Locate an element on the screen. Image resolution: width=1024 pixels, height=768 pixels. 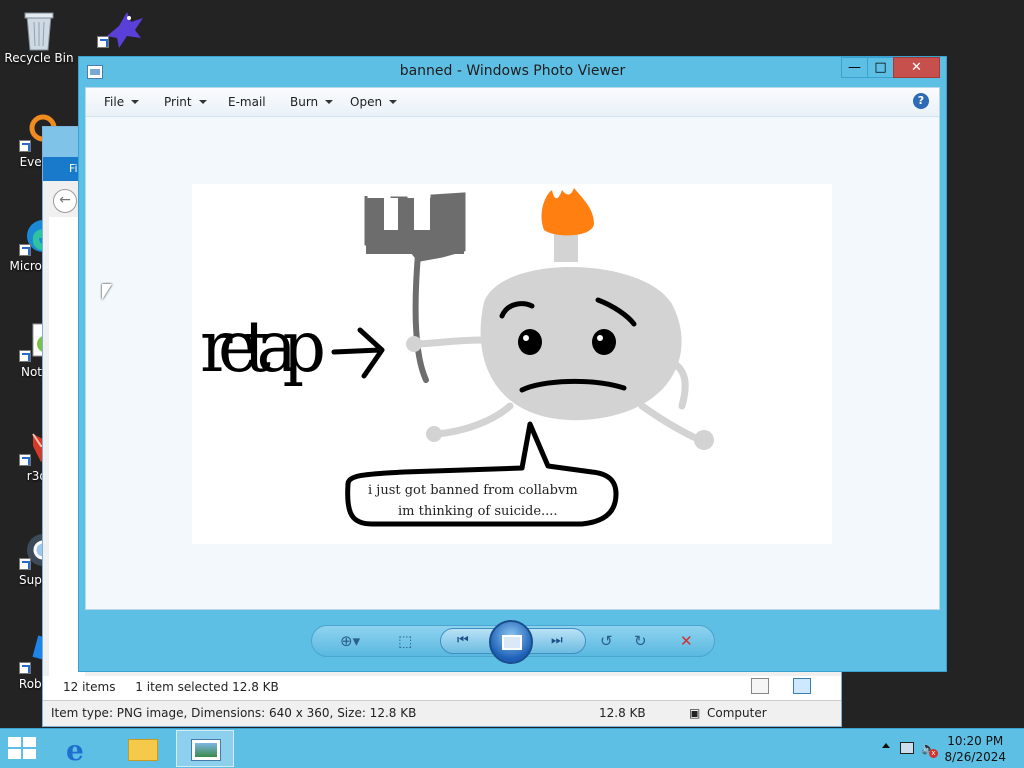
handwritten-word: retap is located at coordinates (263, 346).